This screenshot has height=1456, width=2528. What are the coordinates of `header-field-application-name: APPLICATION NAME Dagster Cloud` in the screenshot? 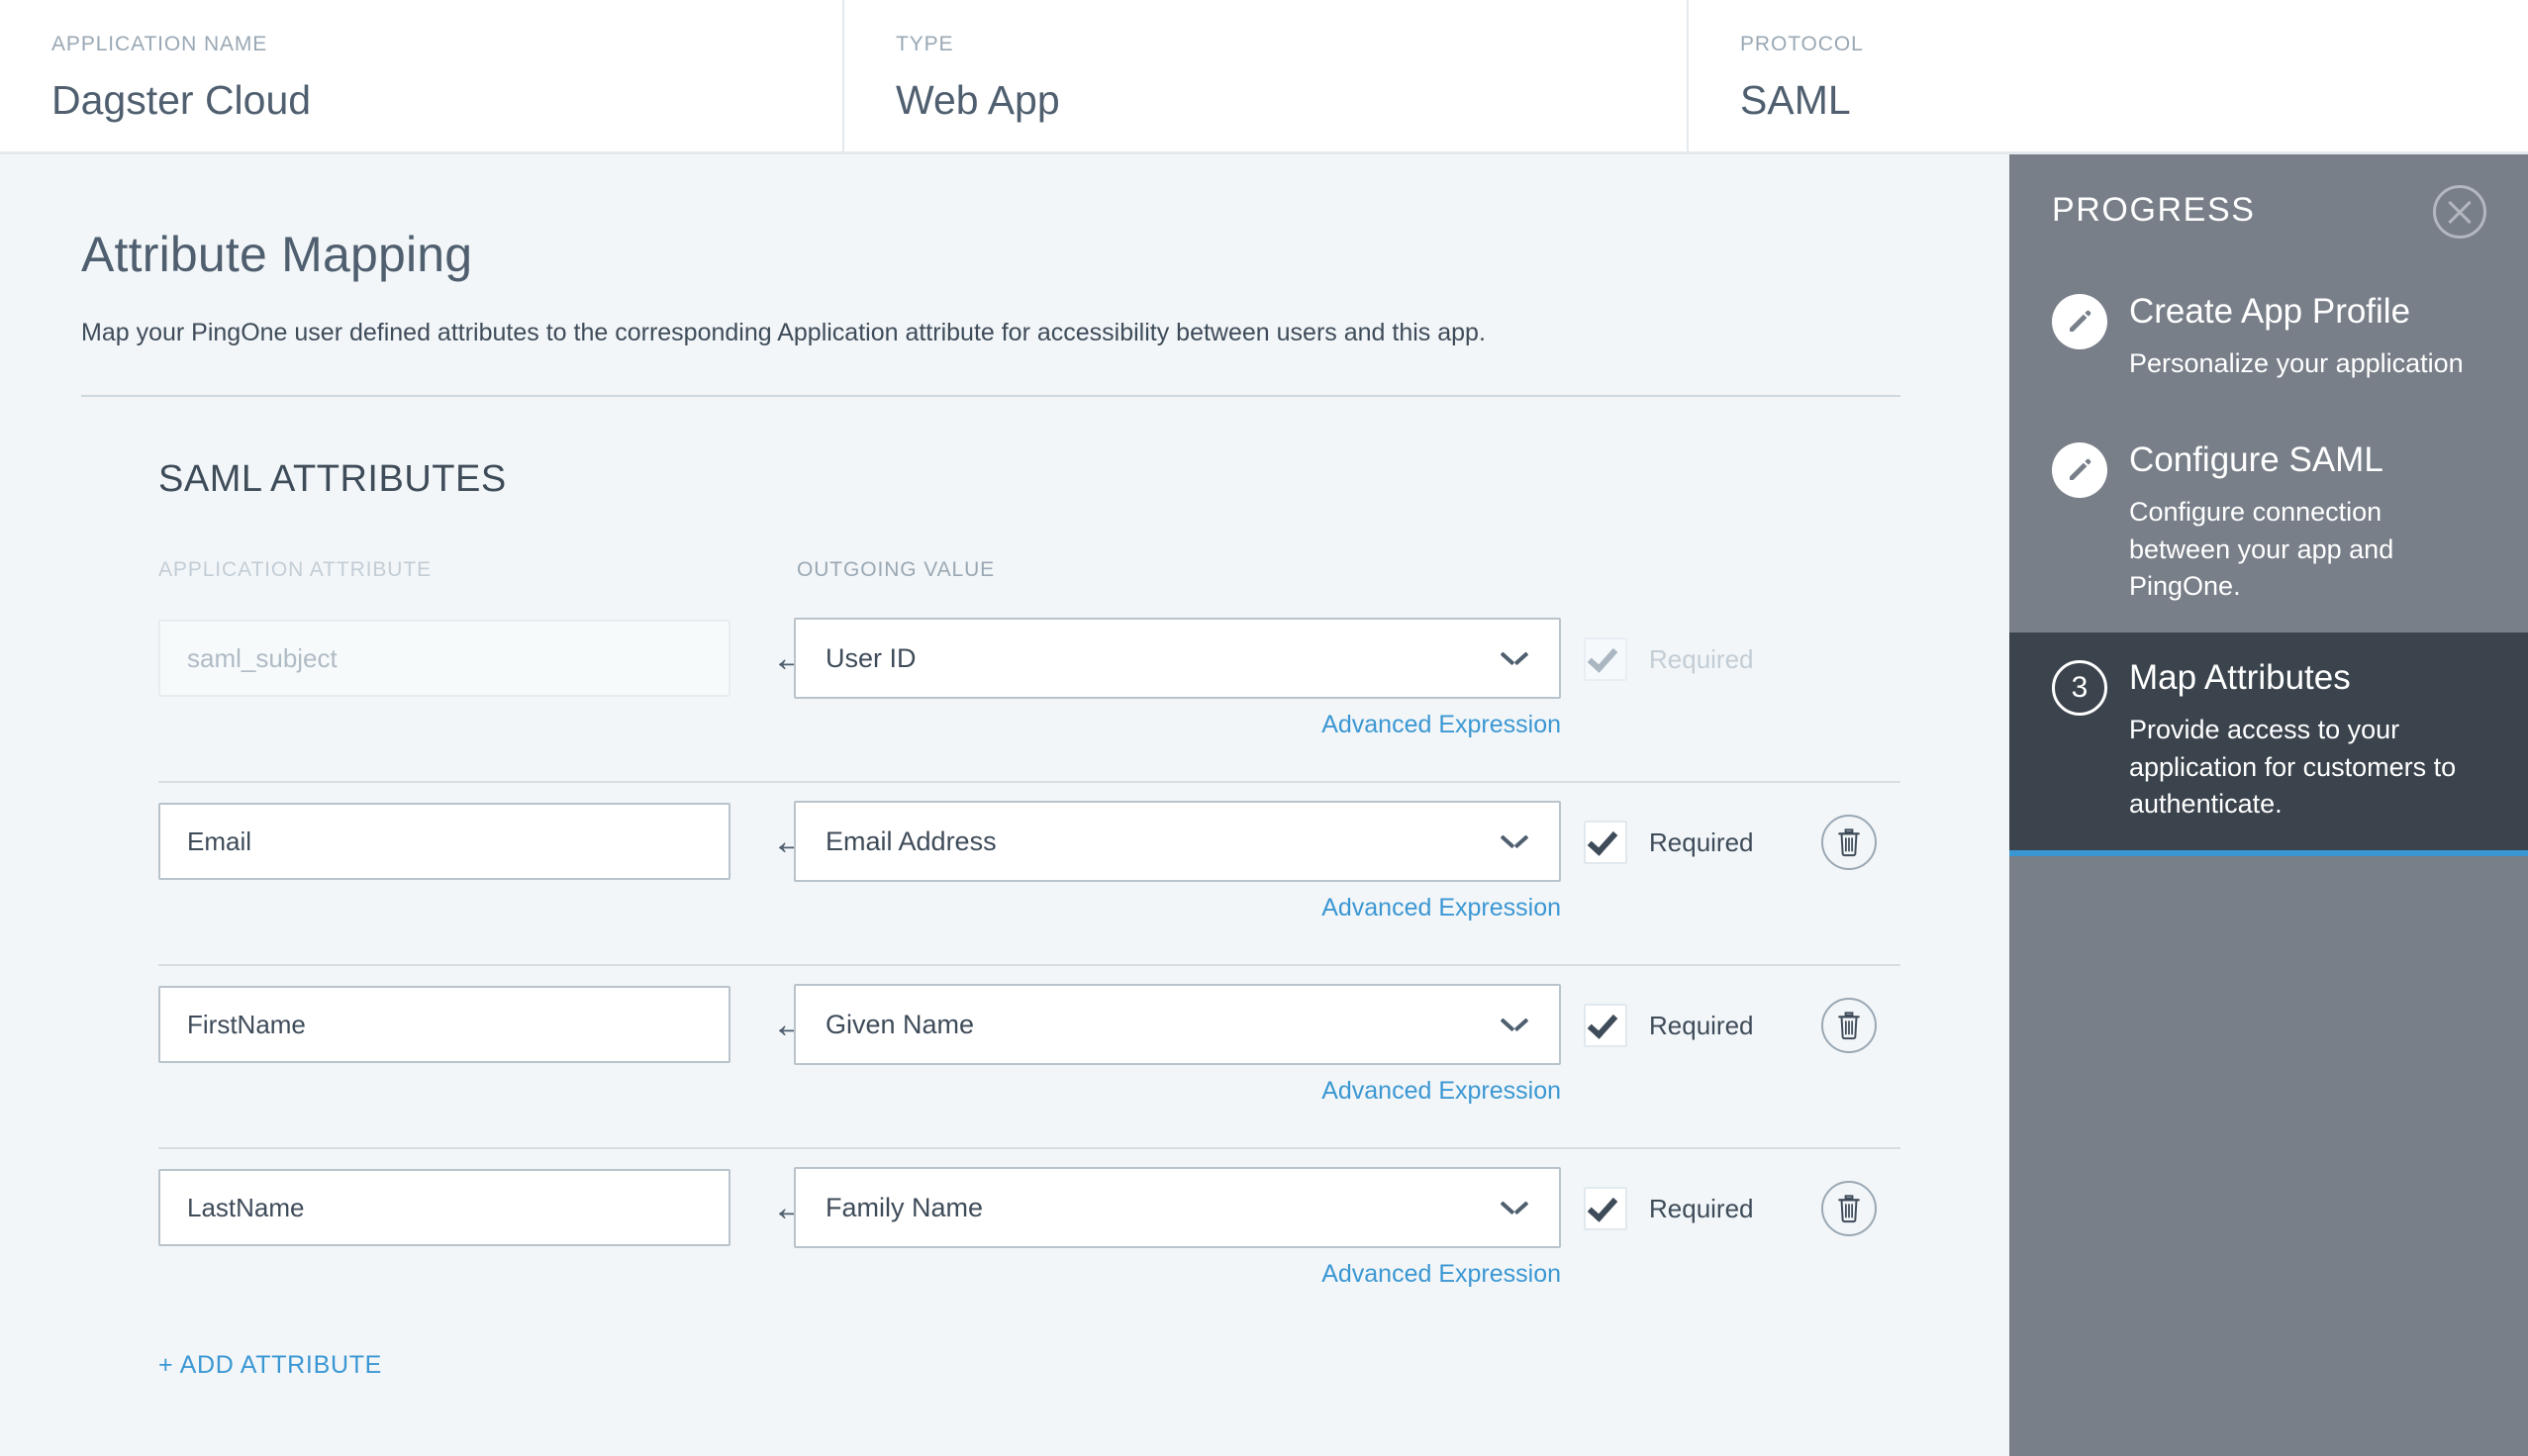 It's located at (422, 75).